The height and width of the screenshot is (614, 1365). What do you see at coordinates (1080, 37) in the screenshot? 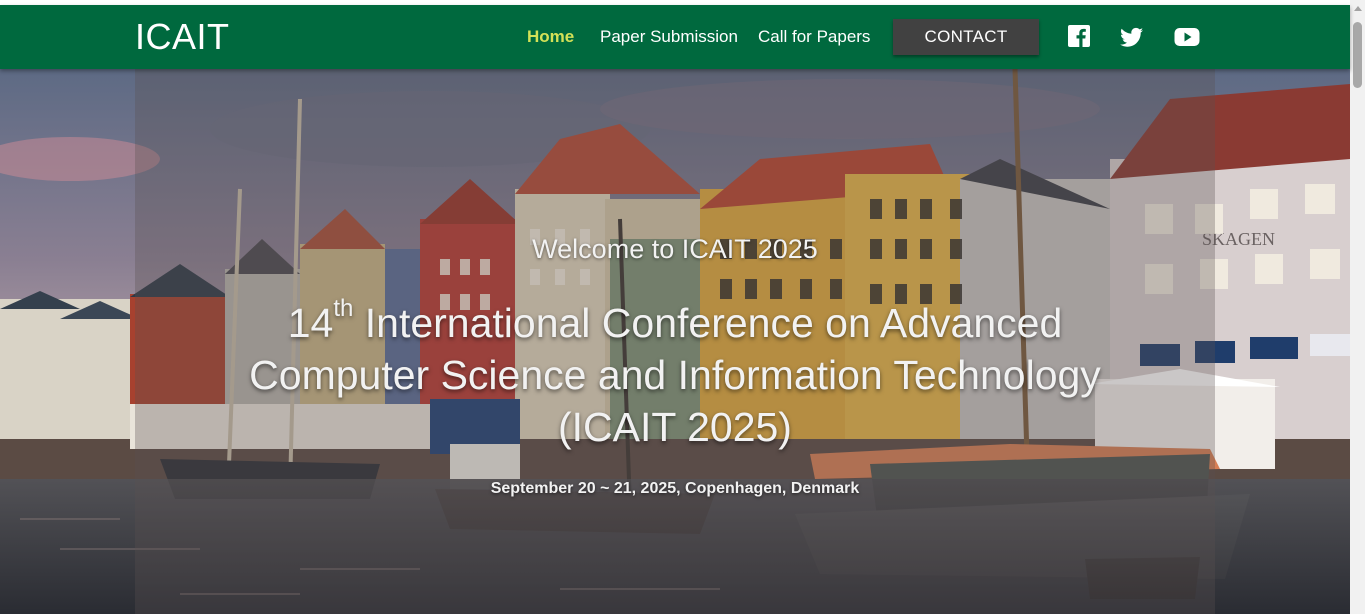
I see `facebook-icon` at bounding box center [1080, 37].